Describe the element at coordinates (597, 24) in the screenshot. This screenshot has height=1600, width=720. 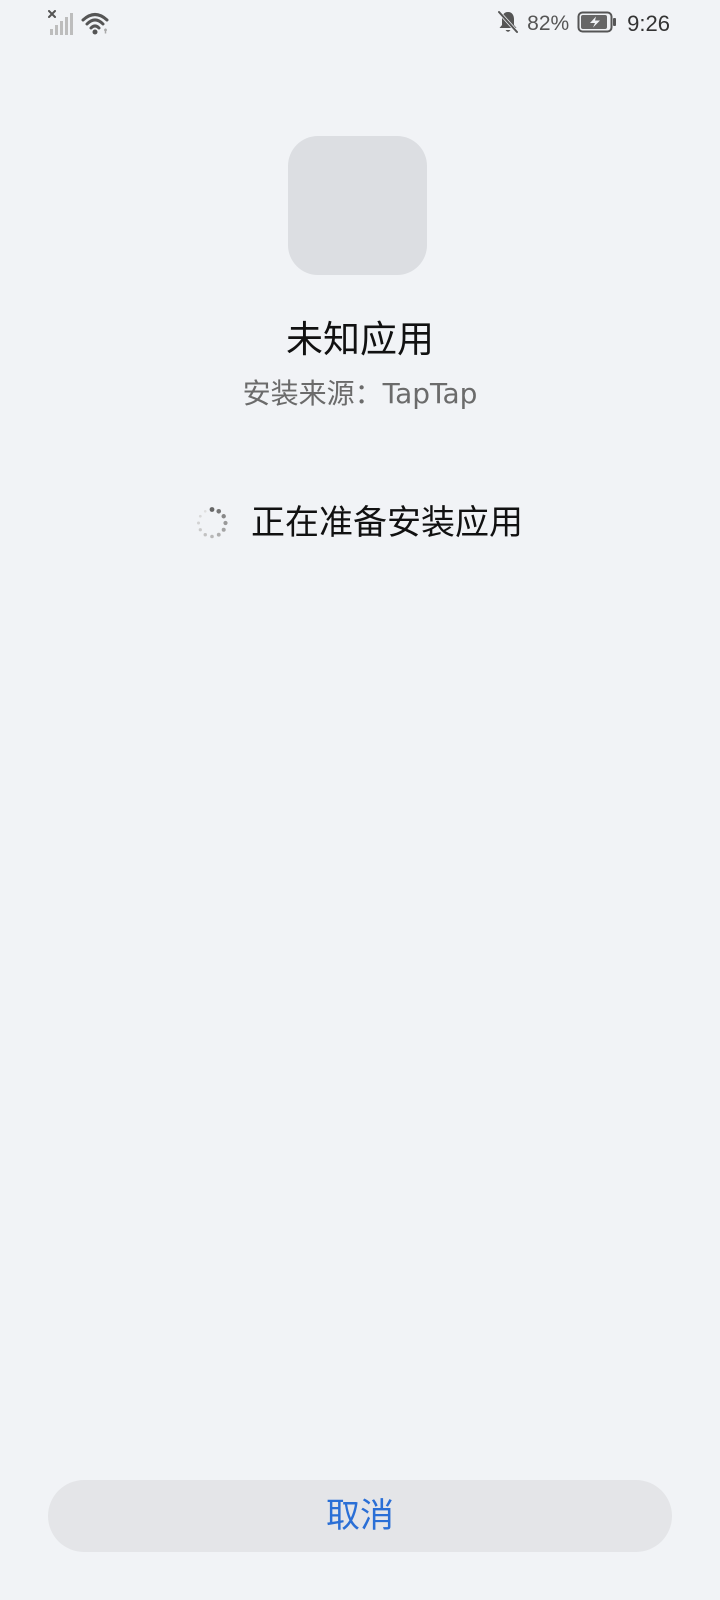
I see `battery-charging-icon` at that location.